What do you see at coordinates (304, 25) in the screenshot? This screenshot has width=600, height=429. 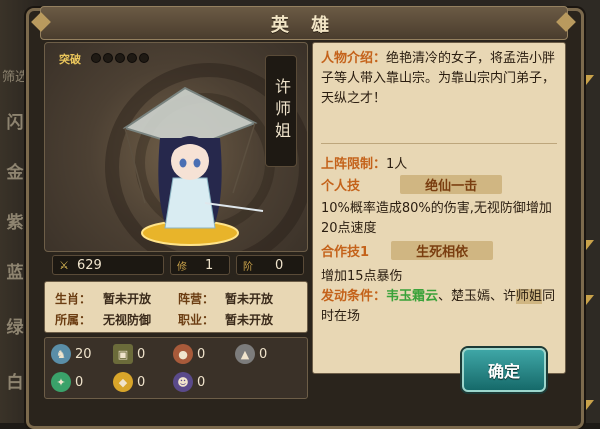 I see `dialog-title: 英 雄` at bounding box center [304, 25].